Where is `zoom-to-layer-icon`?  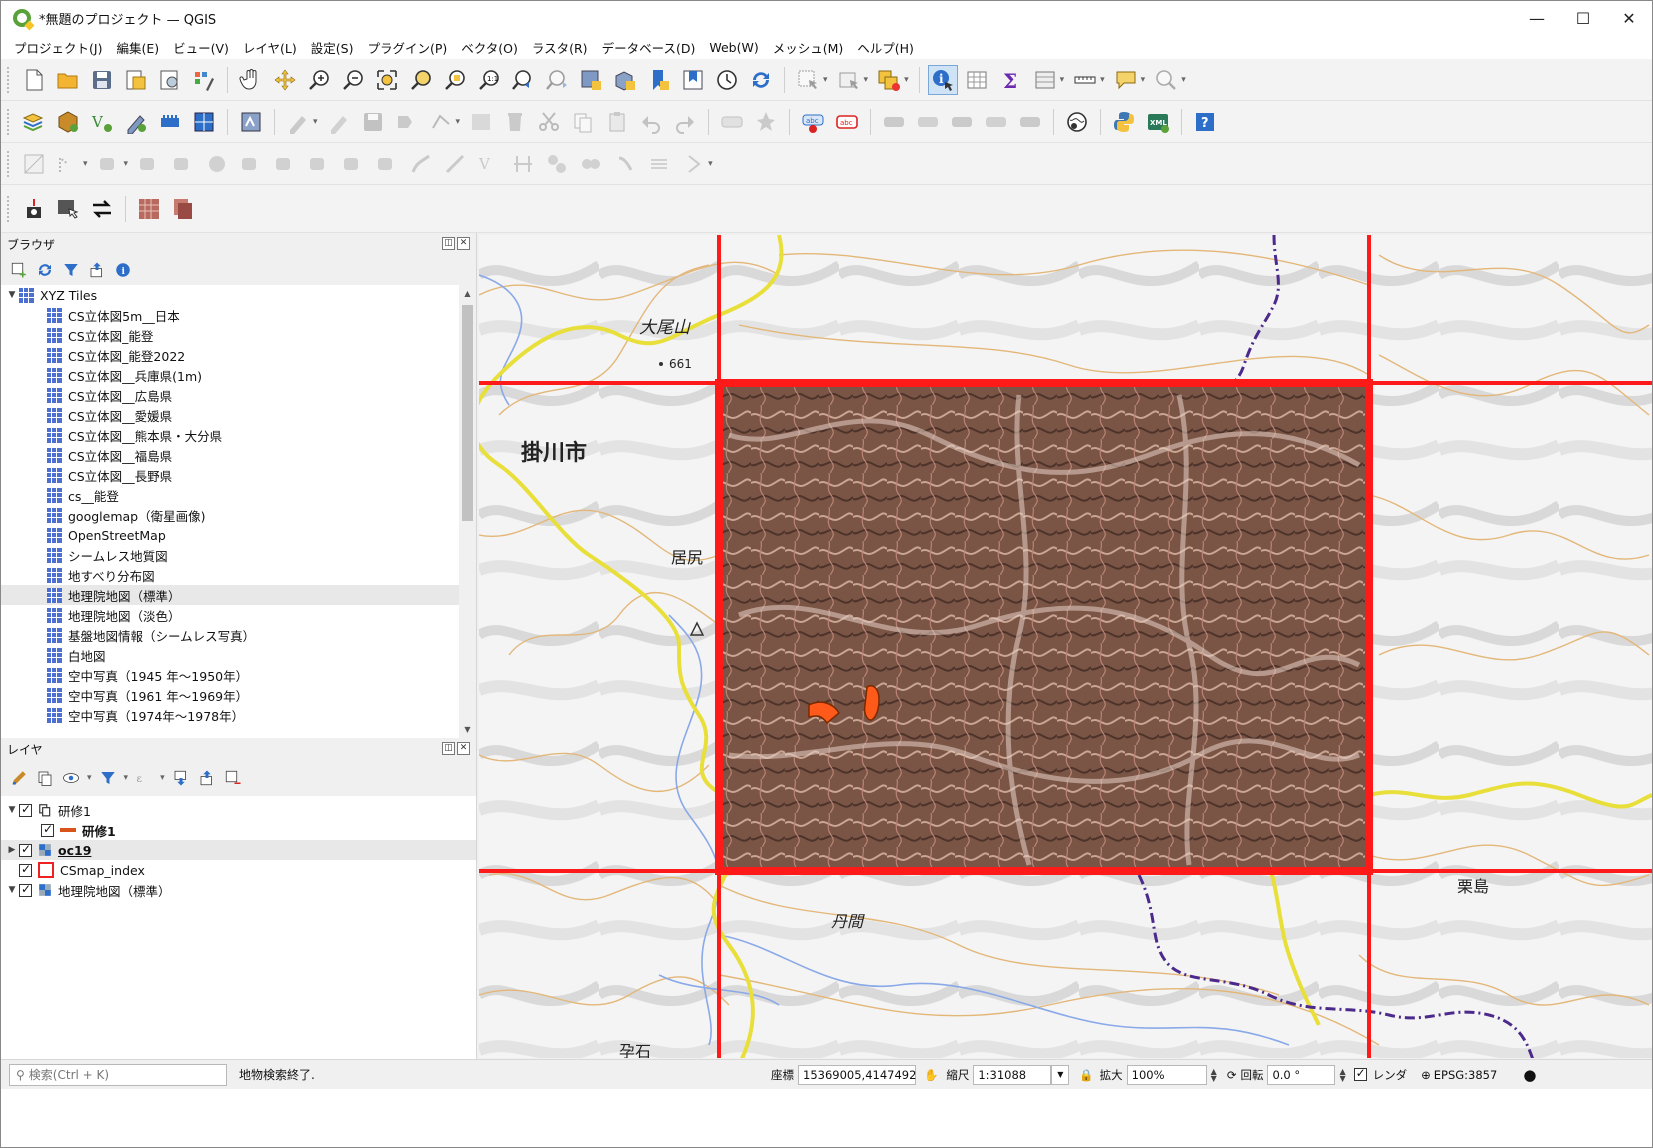
zoom-to-layer-icon is located at coordinates (455, 80).